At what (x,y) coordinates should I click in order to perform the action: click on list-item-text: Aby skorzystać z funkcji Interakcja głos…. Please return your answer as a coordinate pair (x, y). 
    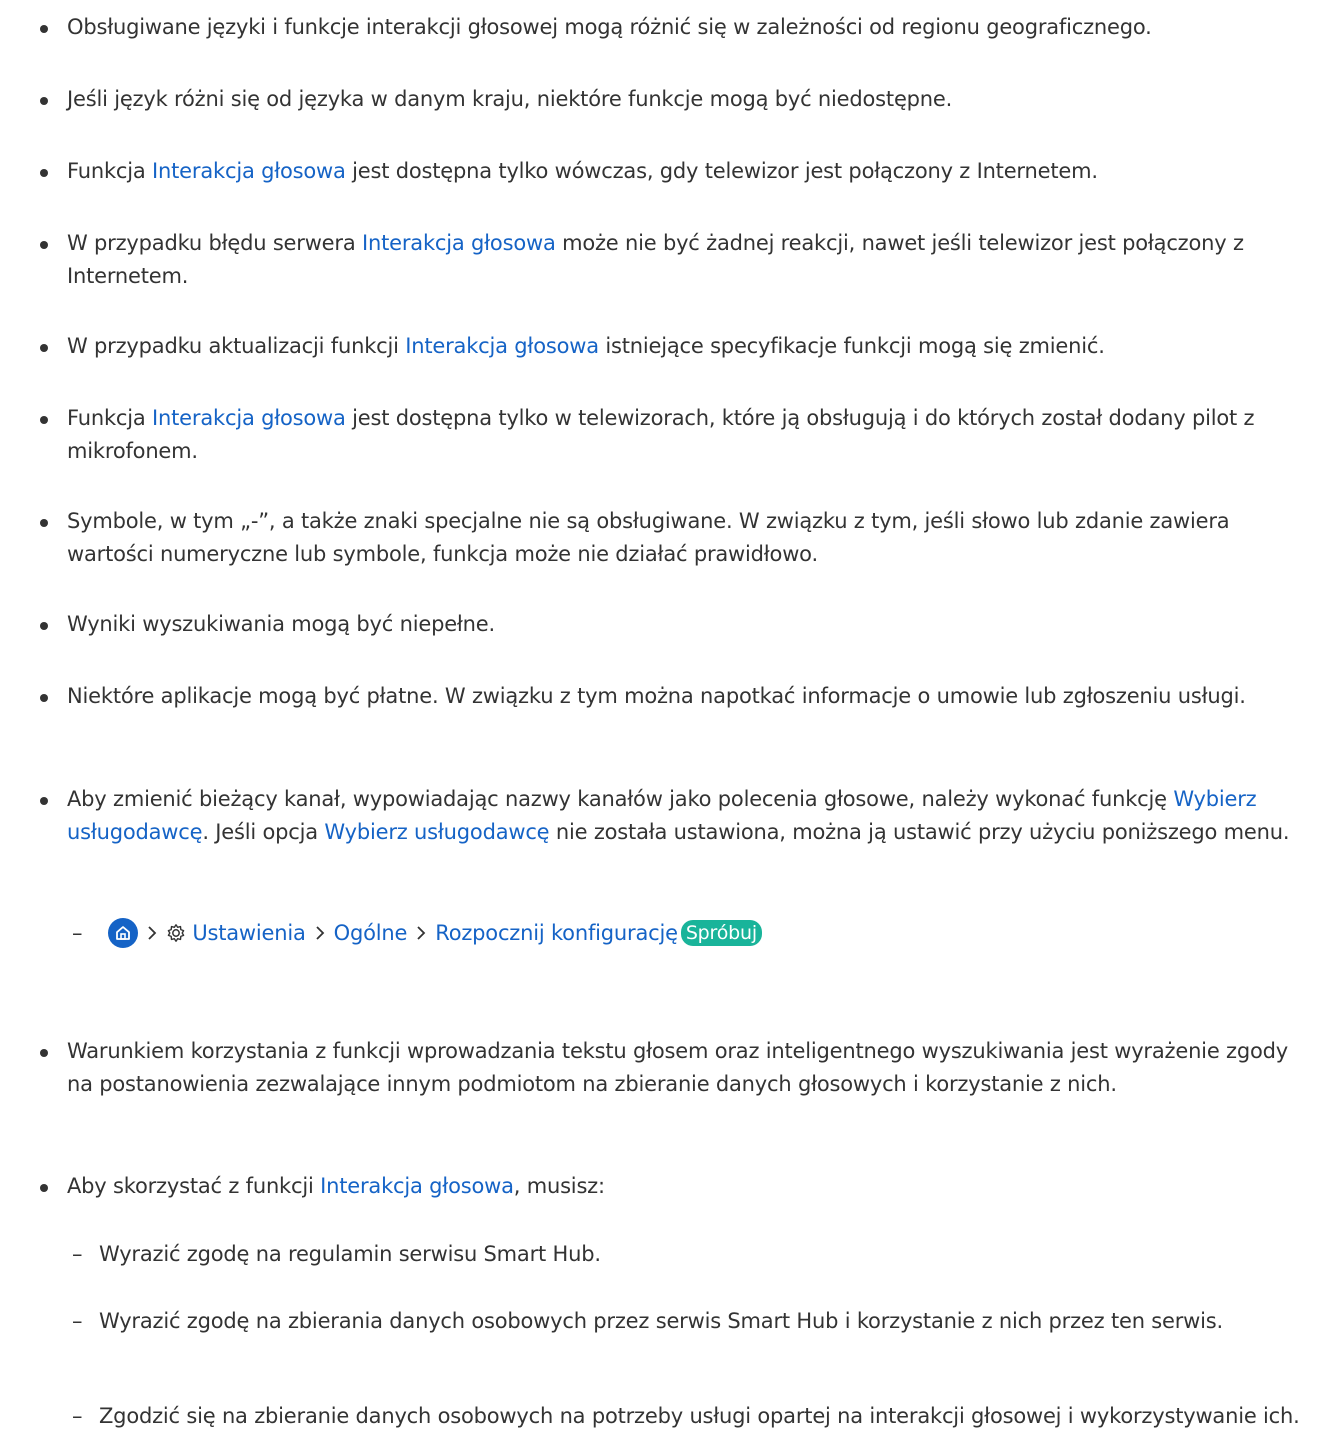
    Looking at the image, I should click on (688, 1186).